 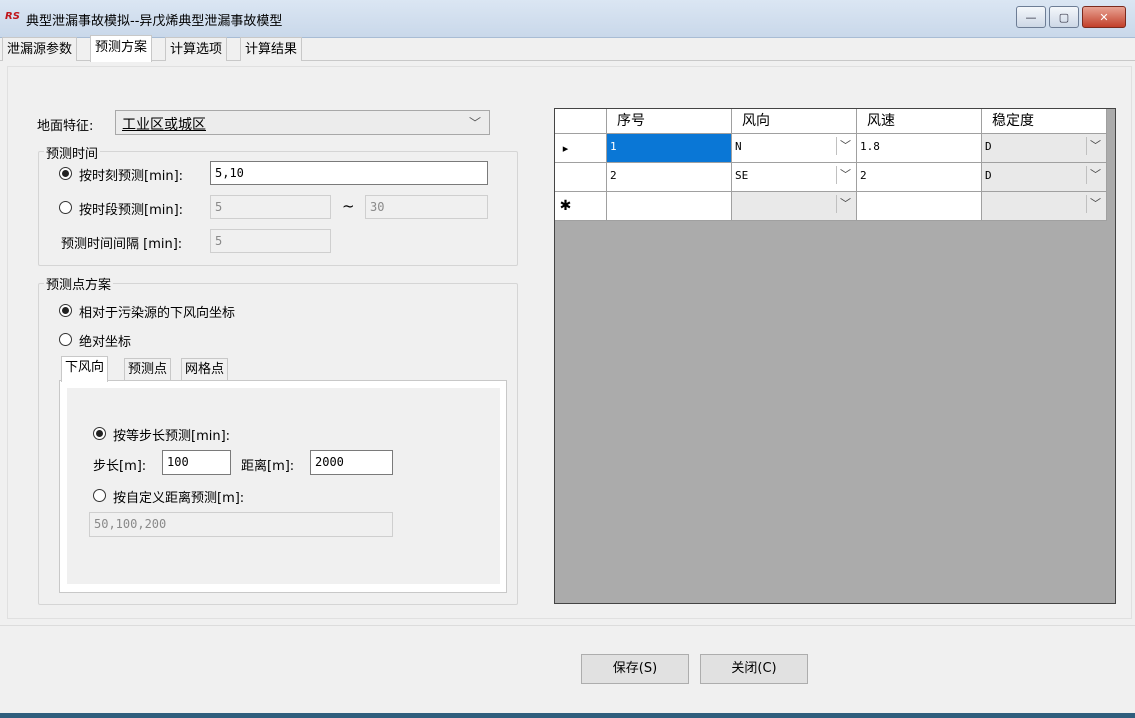 I want to click on period-start-input: 5, so click(x=270, y=207).